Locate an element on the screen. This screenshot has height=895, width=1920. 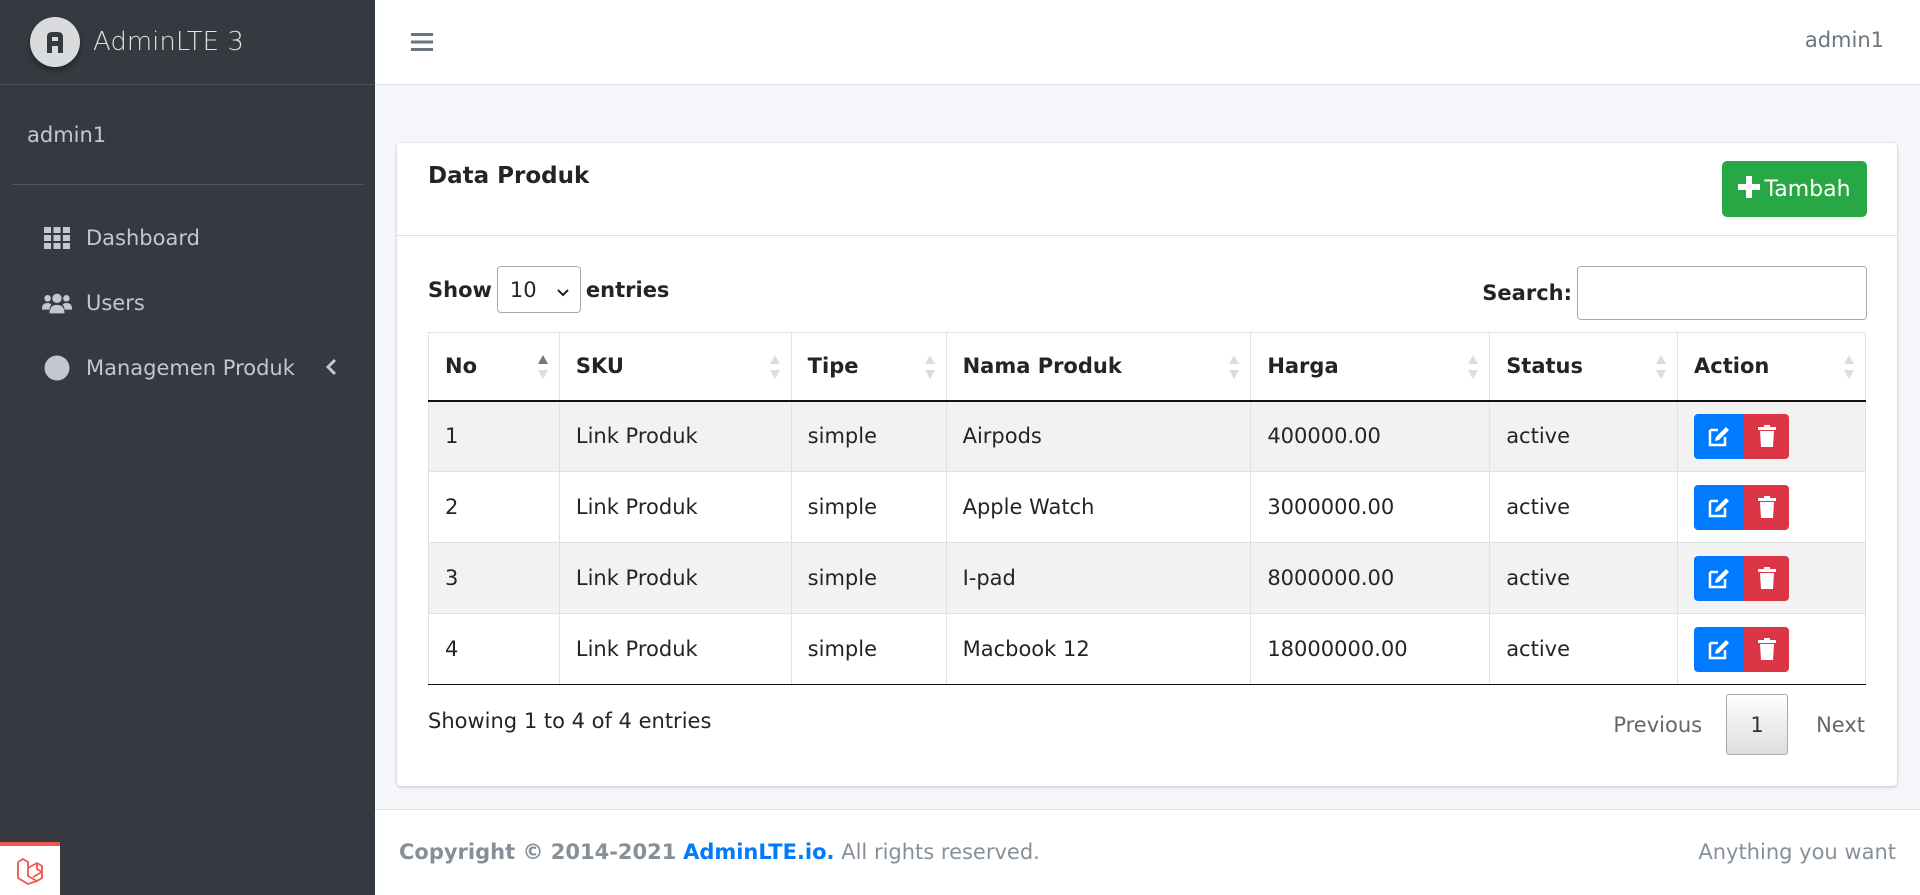
column-label: Action is located at coordinates (1732, 366).